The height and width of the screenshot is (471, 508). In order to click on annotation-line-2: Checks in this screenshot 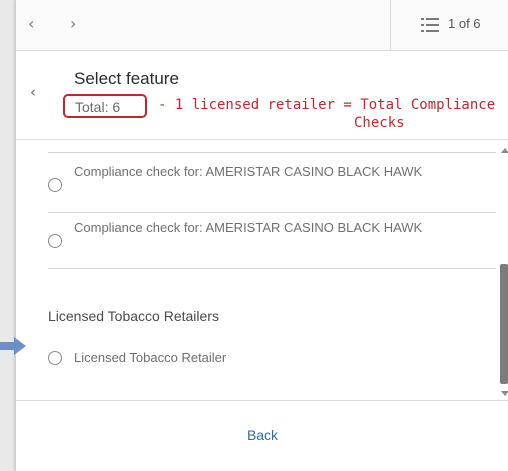, I will do `click(379, 123)`.